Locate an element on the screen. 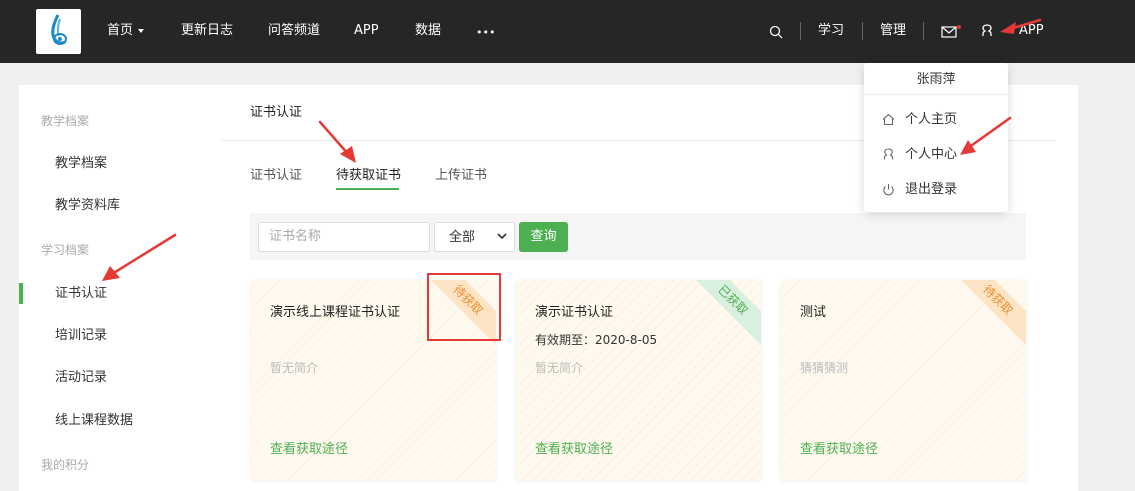 The image size is (1135, 491). status-badge: 已获取 is located at coordinates (725, 312).